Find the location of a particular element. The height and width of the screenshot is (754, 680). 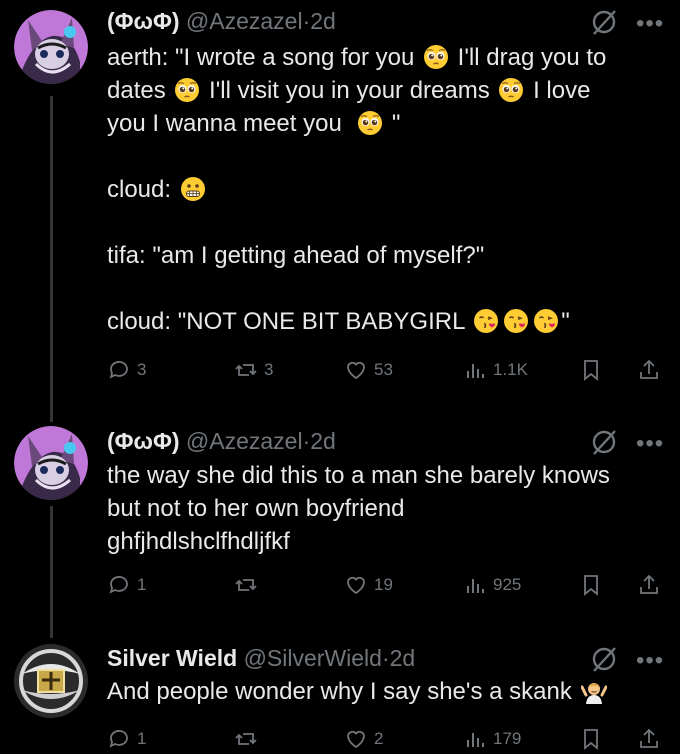

tweet-text-line: cloud: "NOT ONE BIT BABYGIRL " is located at coordinates (387, 321).